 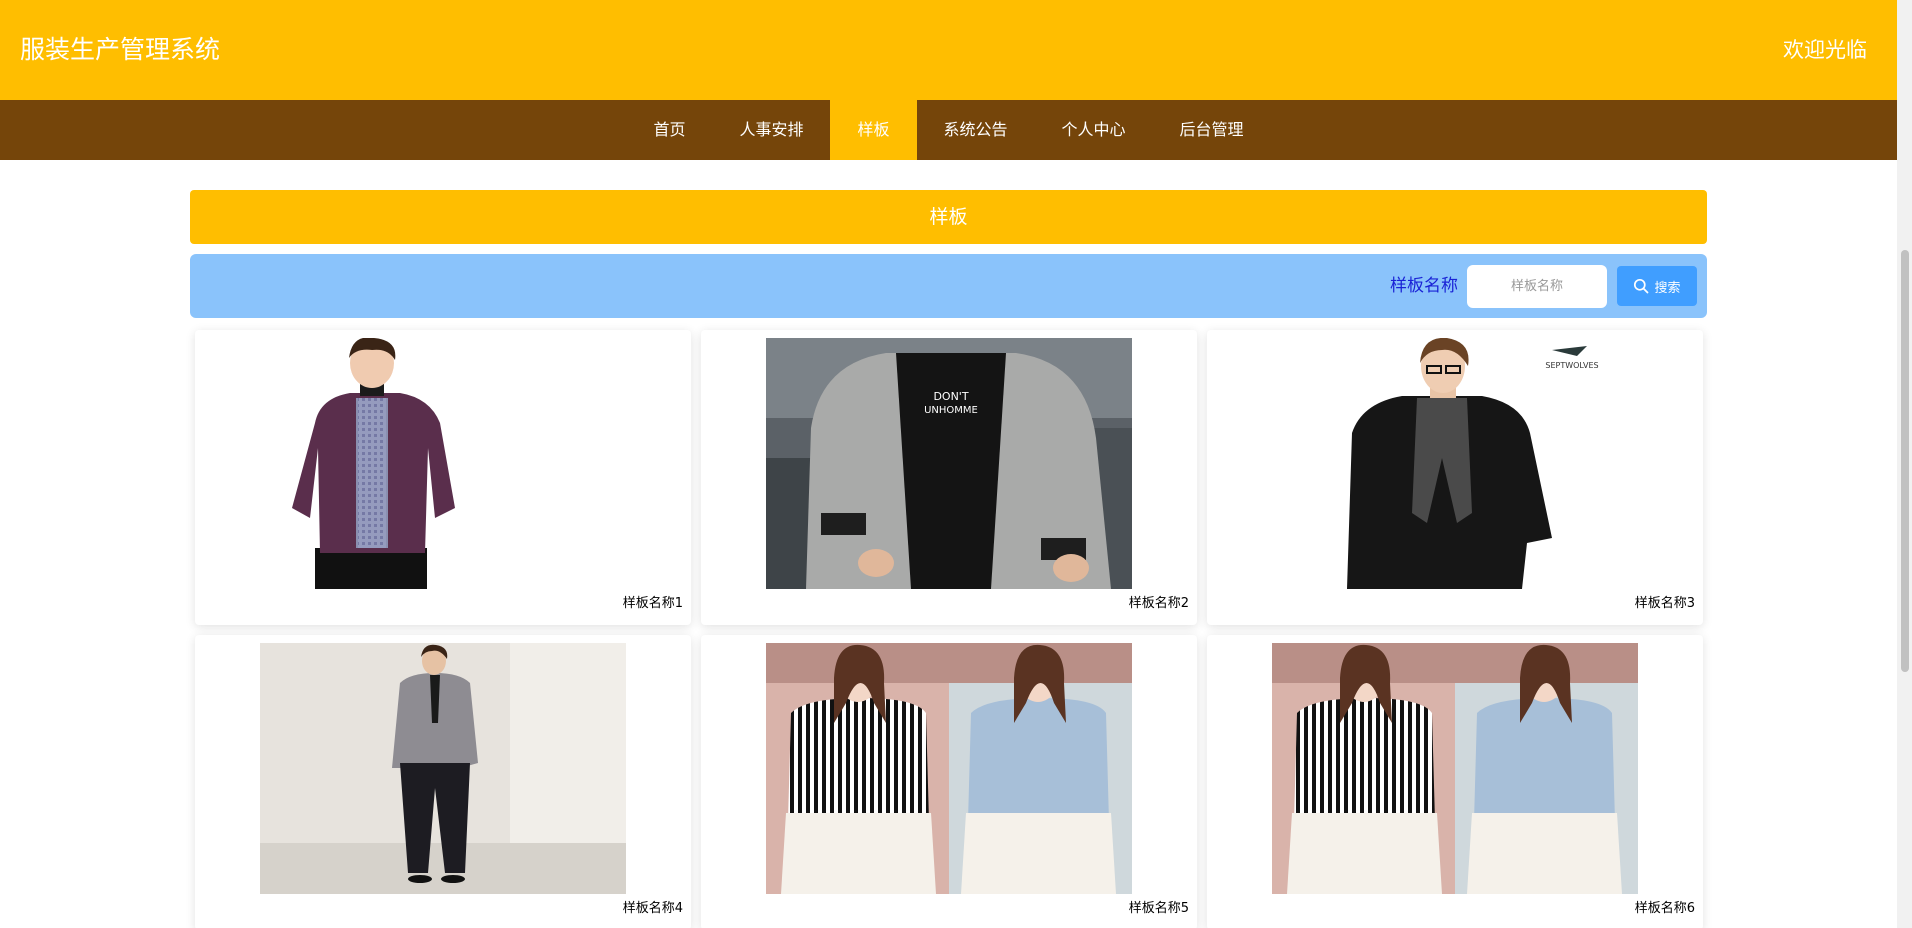 I want to click on sample-card: 样板名称4, so click(x=443, y=781).